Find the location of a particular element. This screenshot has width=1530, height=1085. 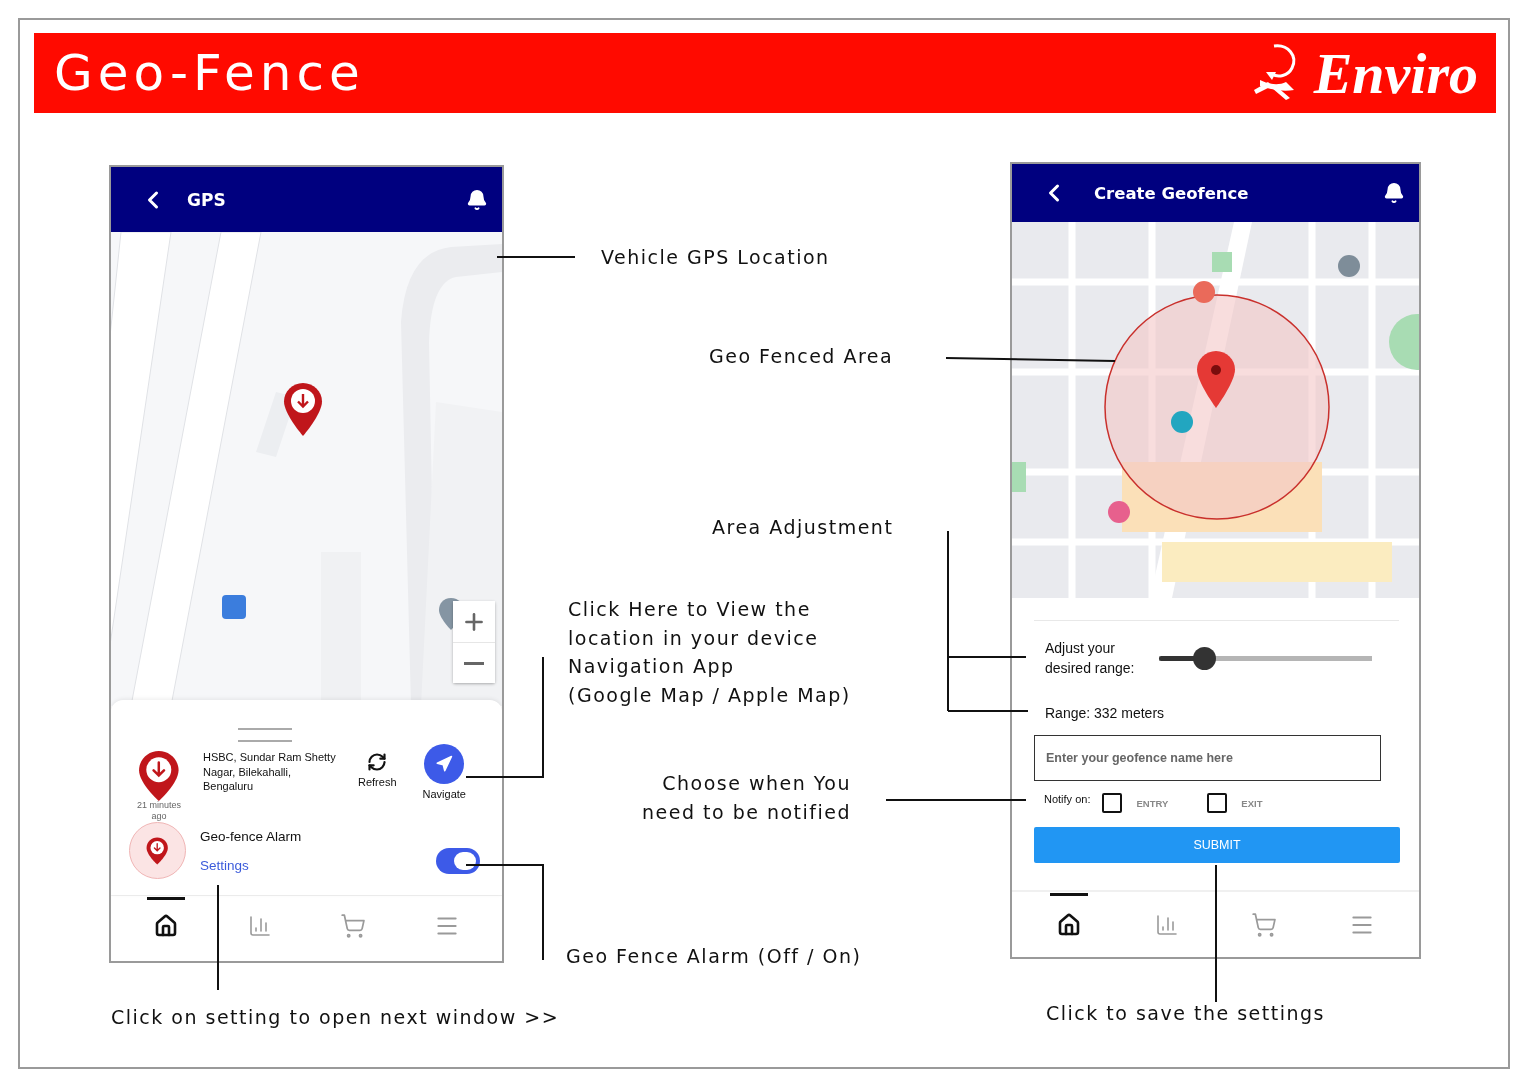

range-label: Adjust your desired range: is located at coordinates (1090, 658).